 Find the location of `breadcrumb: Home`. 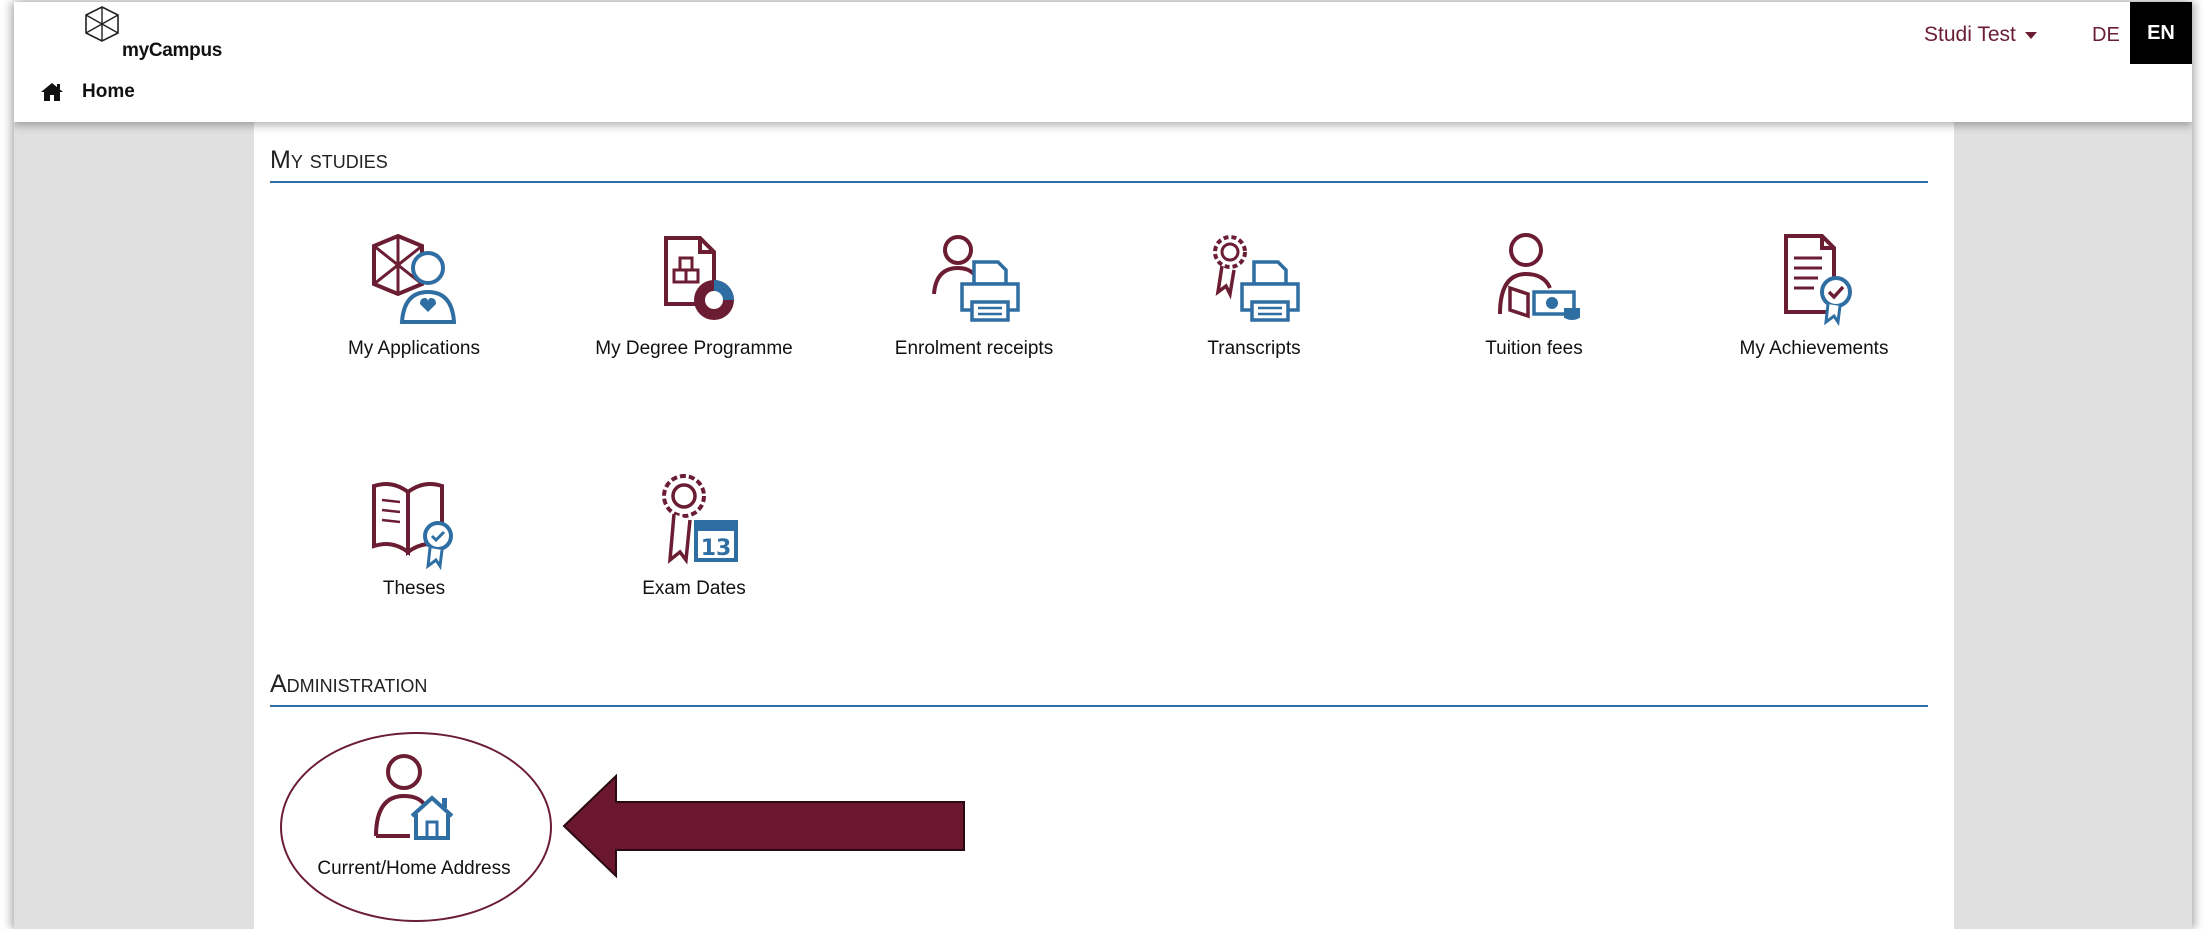

breadcrumb: Home is located at coordinates (87, 92).